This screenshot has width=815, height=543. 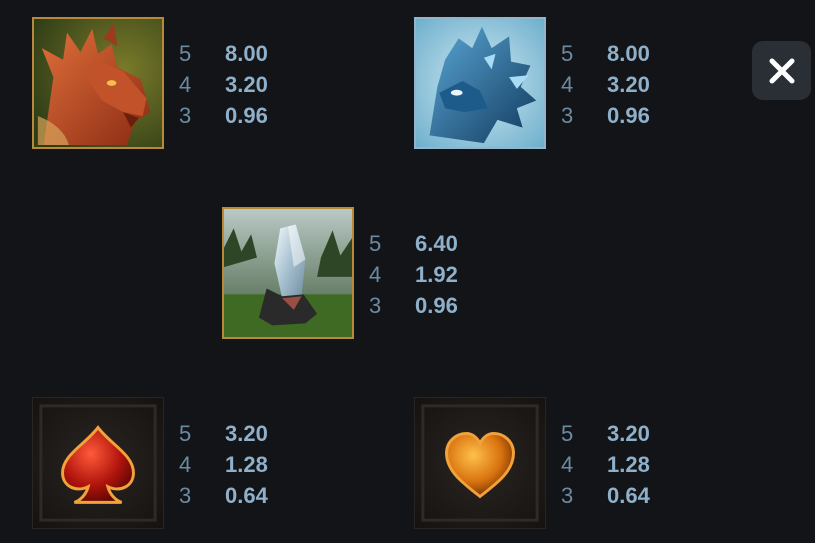 I want to click on close-button, so click(x=781, y=70).